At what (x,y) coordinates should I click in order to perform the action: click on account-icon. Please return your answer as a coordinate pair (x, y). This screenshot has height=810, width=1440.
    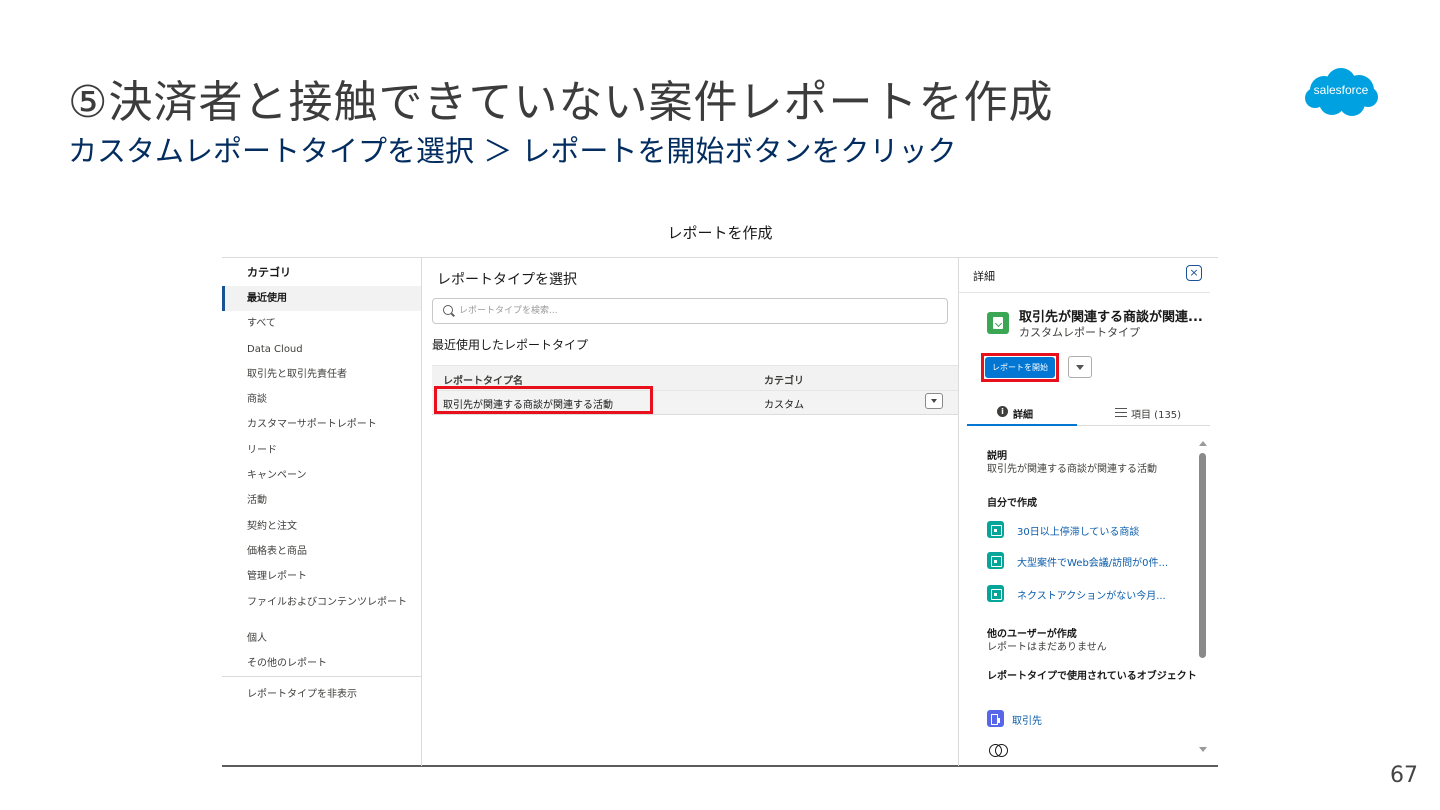
    Looking at the image, I should click on (995, 718).